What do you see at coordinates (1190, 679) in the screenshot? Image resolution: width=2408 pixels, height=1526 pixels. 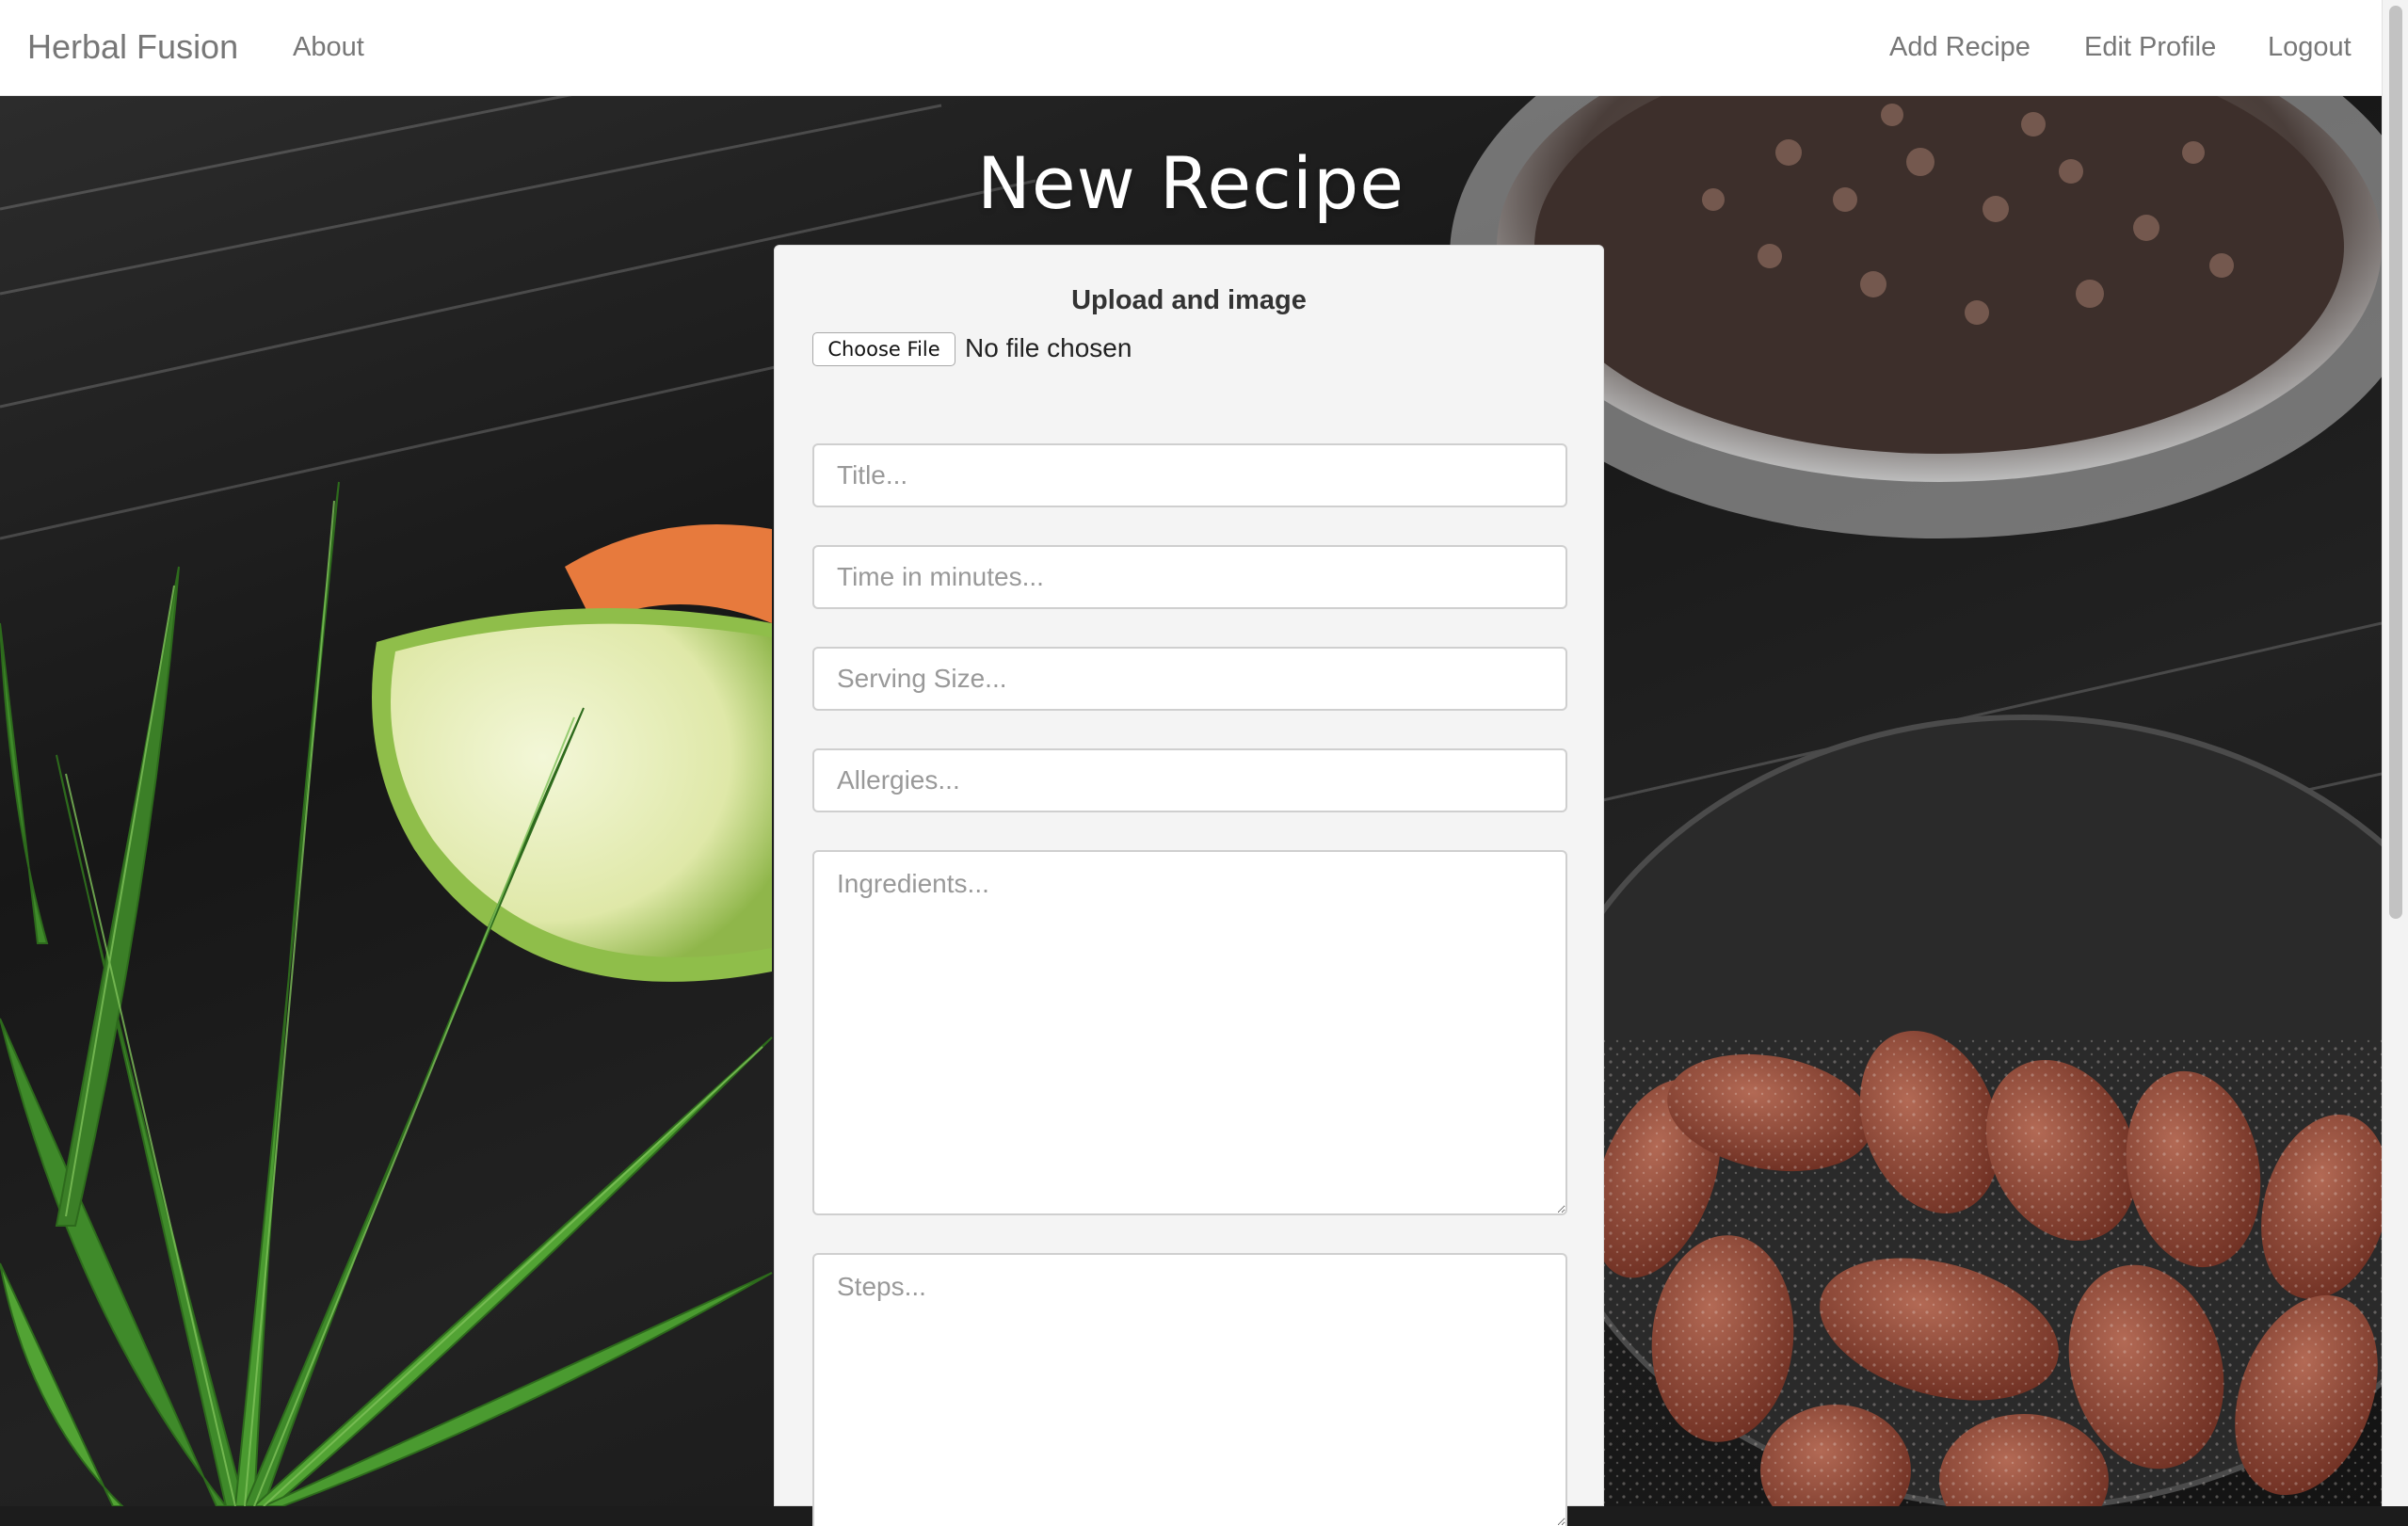 I see `serving-size-input` at bounding box center [1190, 679].